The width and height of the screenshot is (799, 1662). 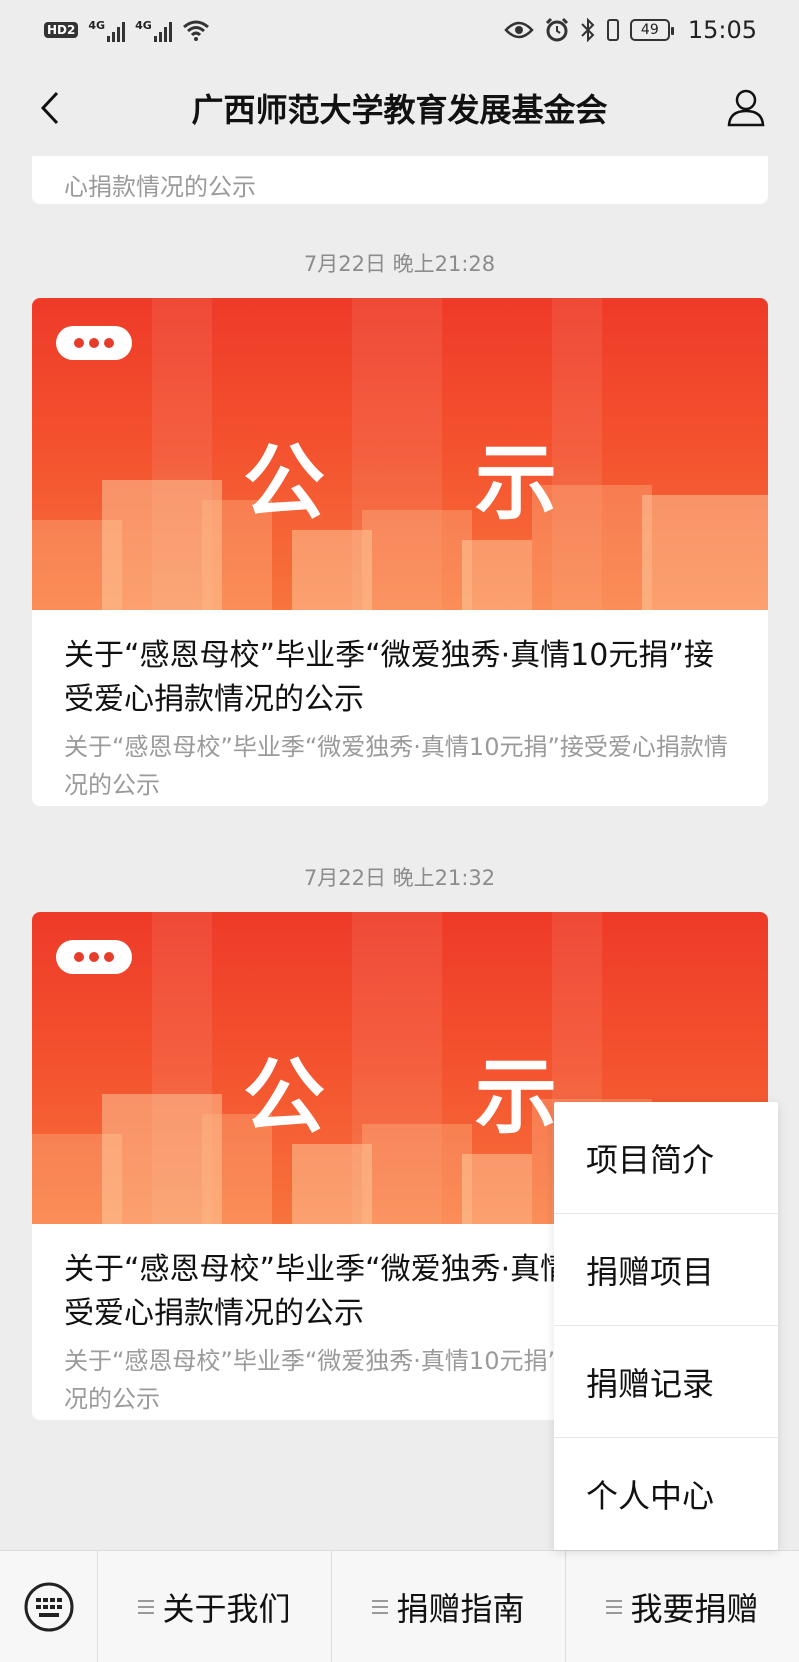 What do you see at coordinates (519, 30) in the screenshot?
I see `eye-icon` at bounding box center [519, 30].